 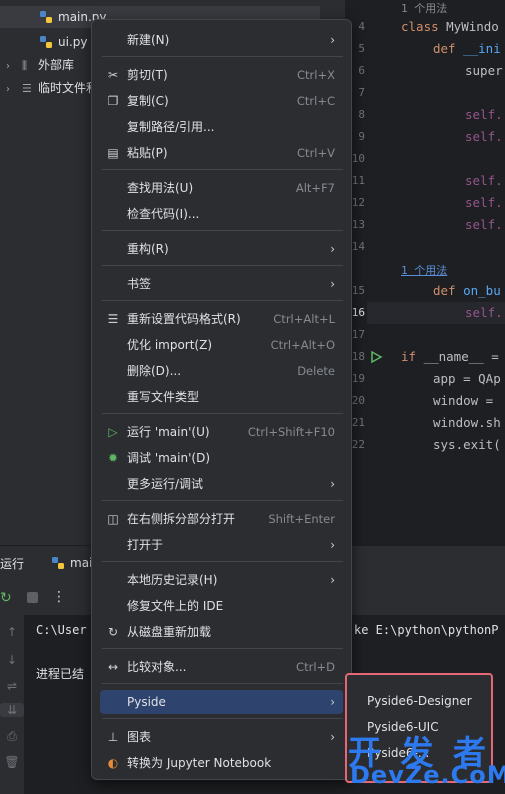 I want to click on tree-item-ui-py: ui.py, so click(x=43, y=42).